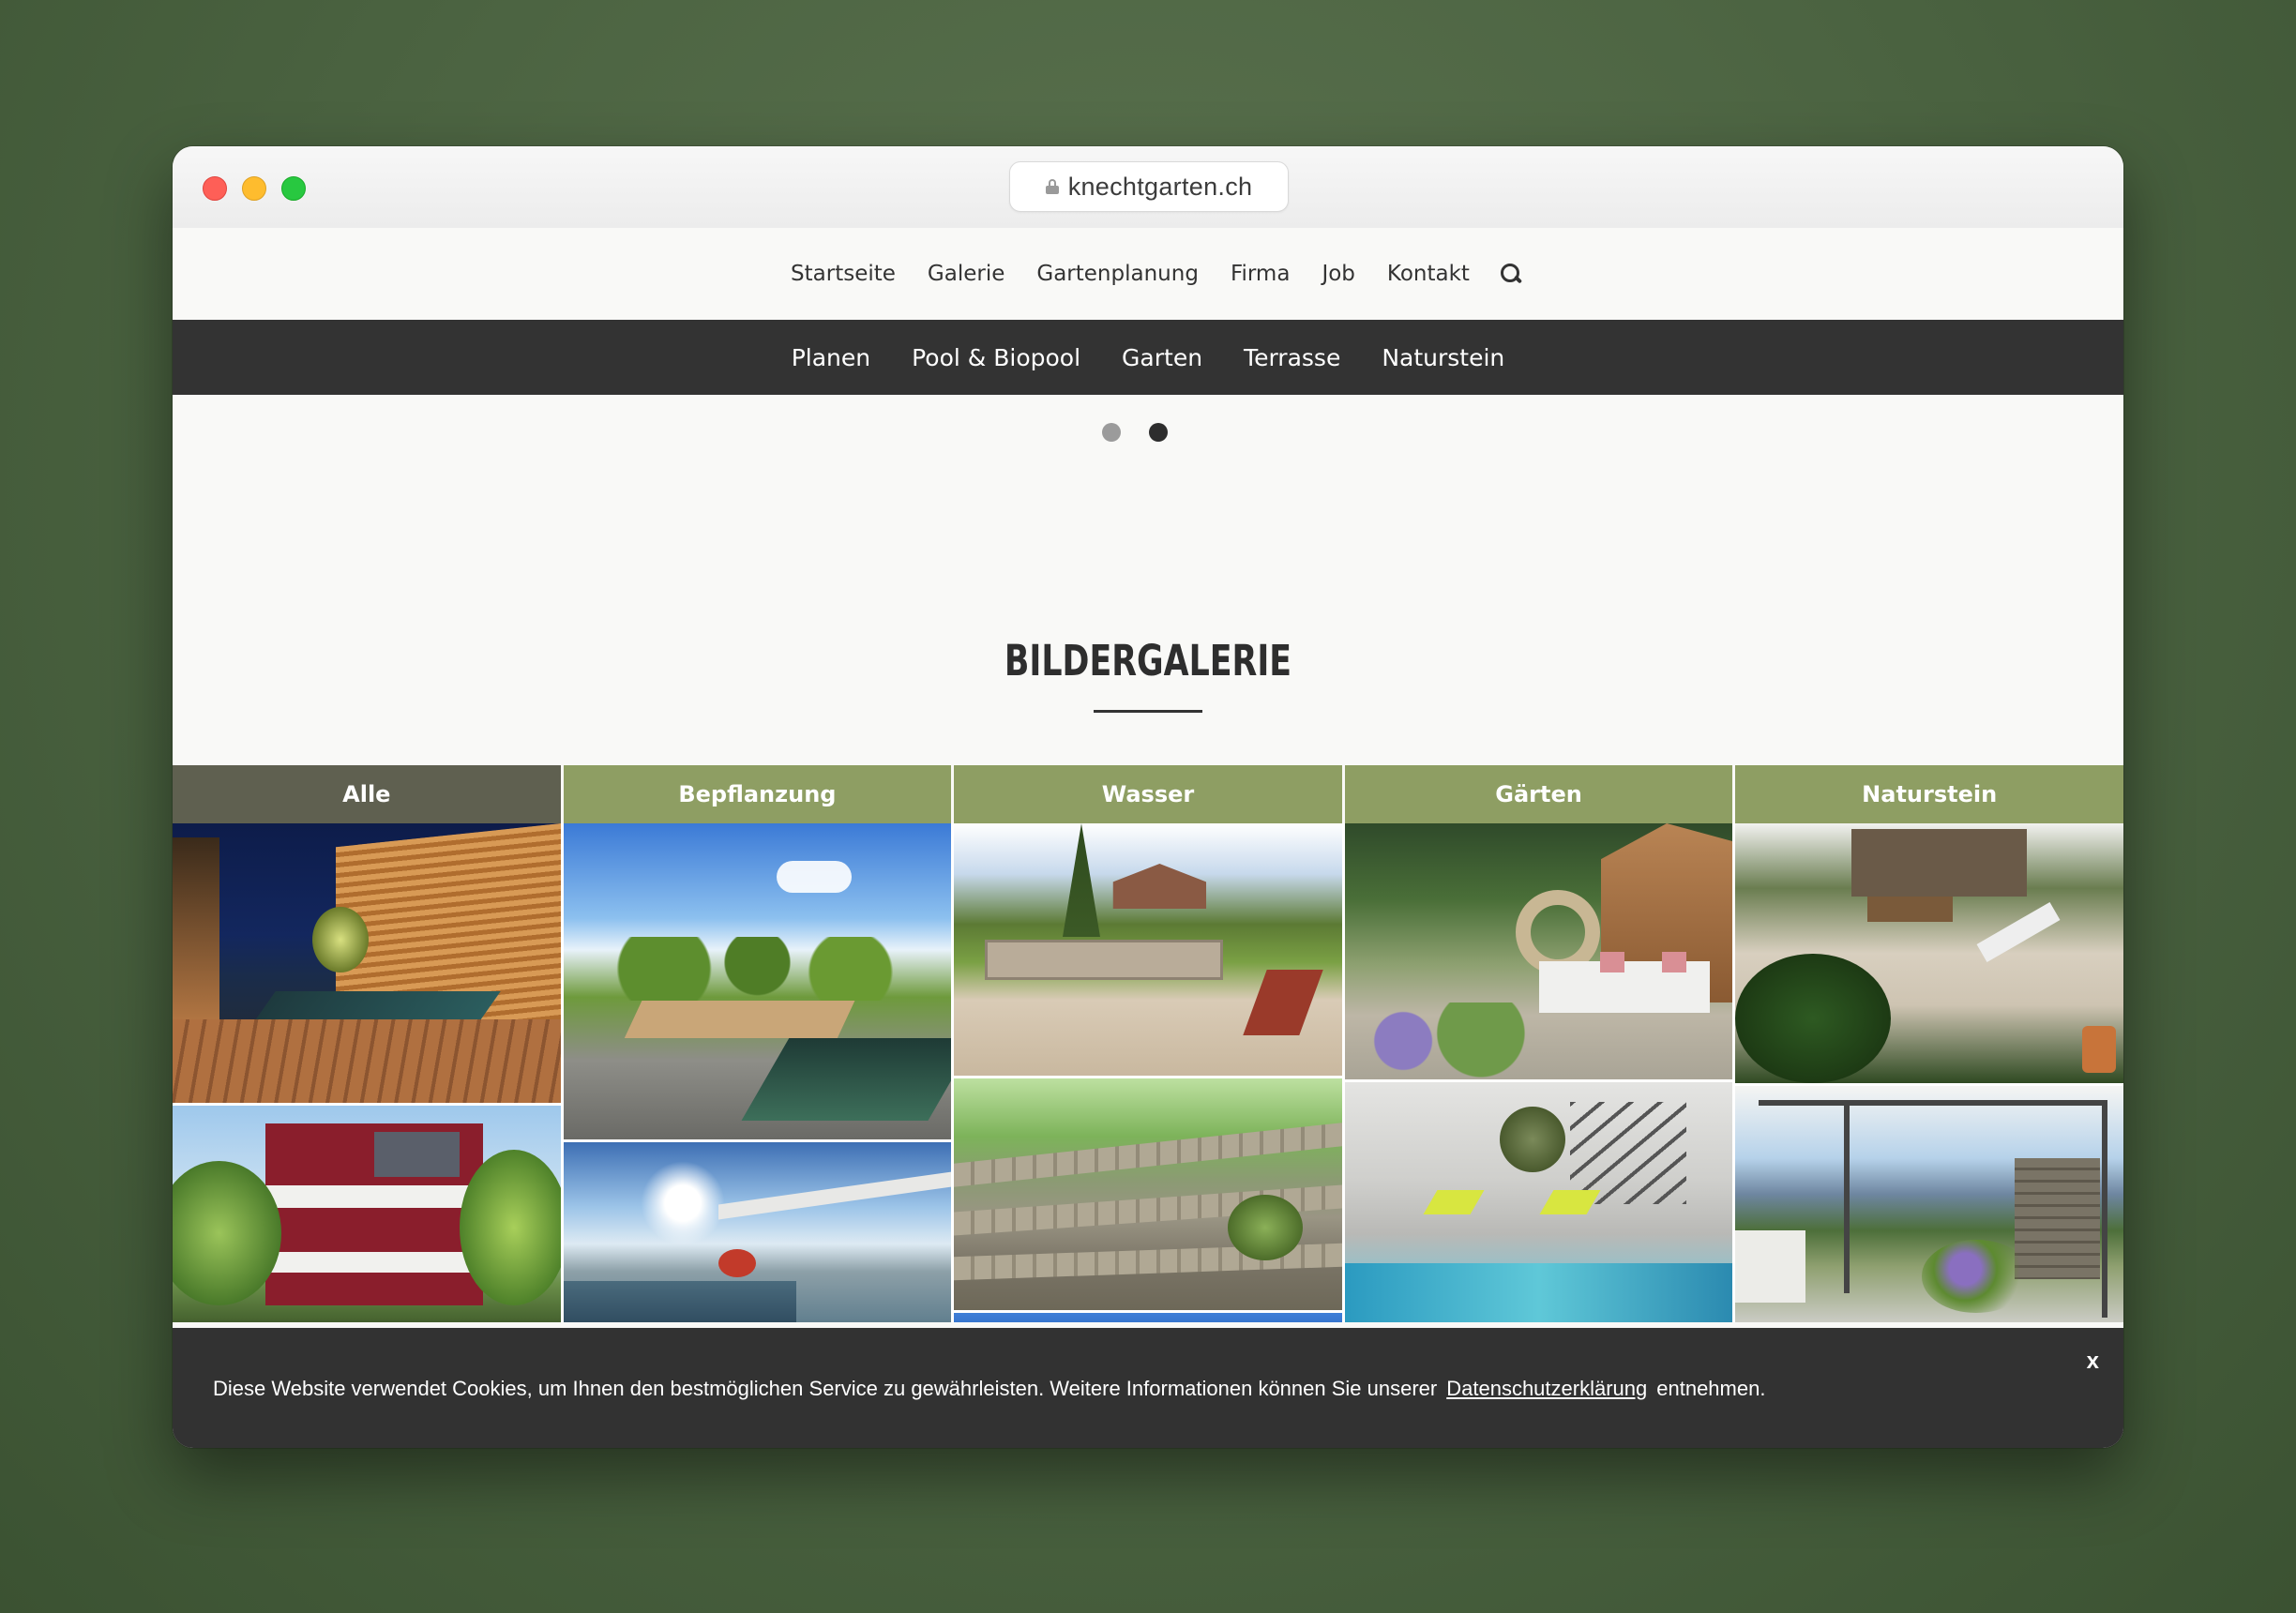  I want to click on subnav-pool-biopool: Pool & Biopool, so click(996, 357).